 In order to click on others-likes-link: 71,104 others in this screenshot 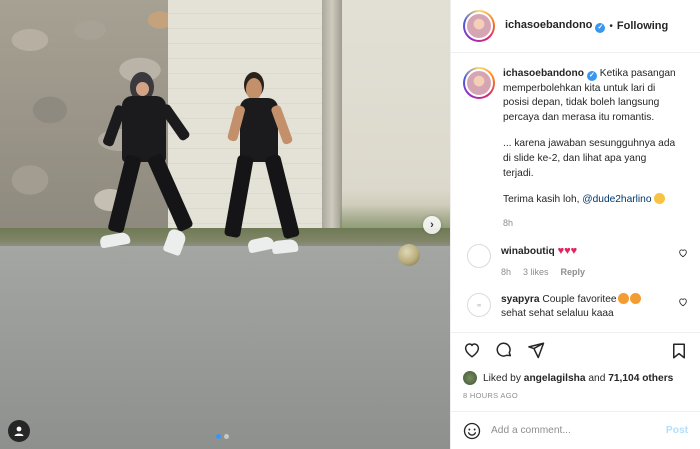, I will do `click(640, 378)`.